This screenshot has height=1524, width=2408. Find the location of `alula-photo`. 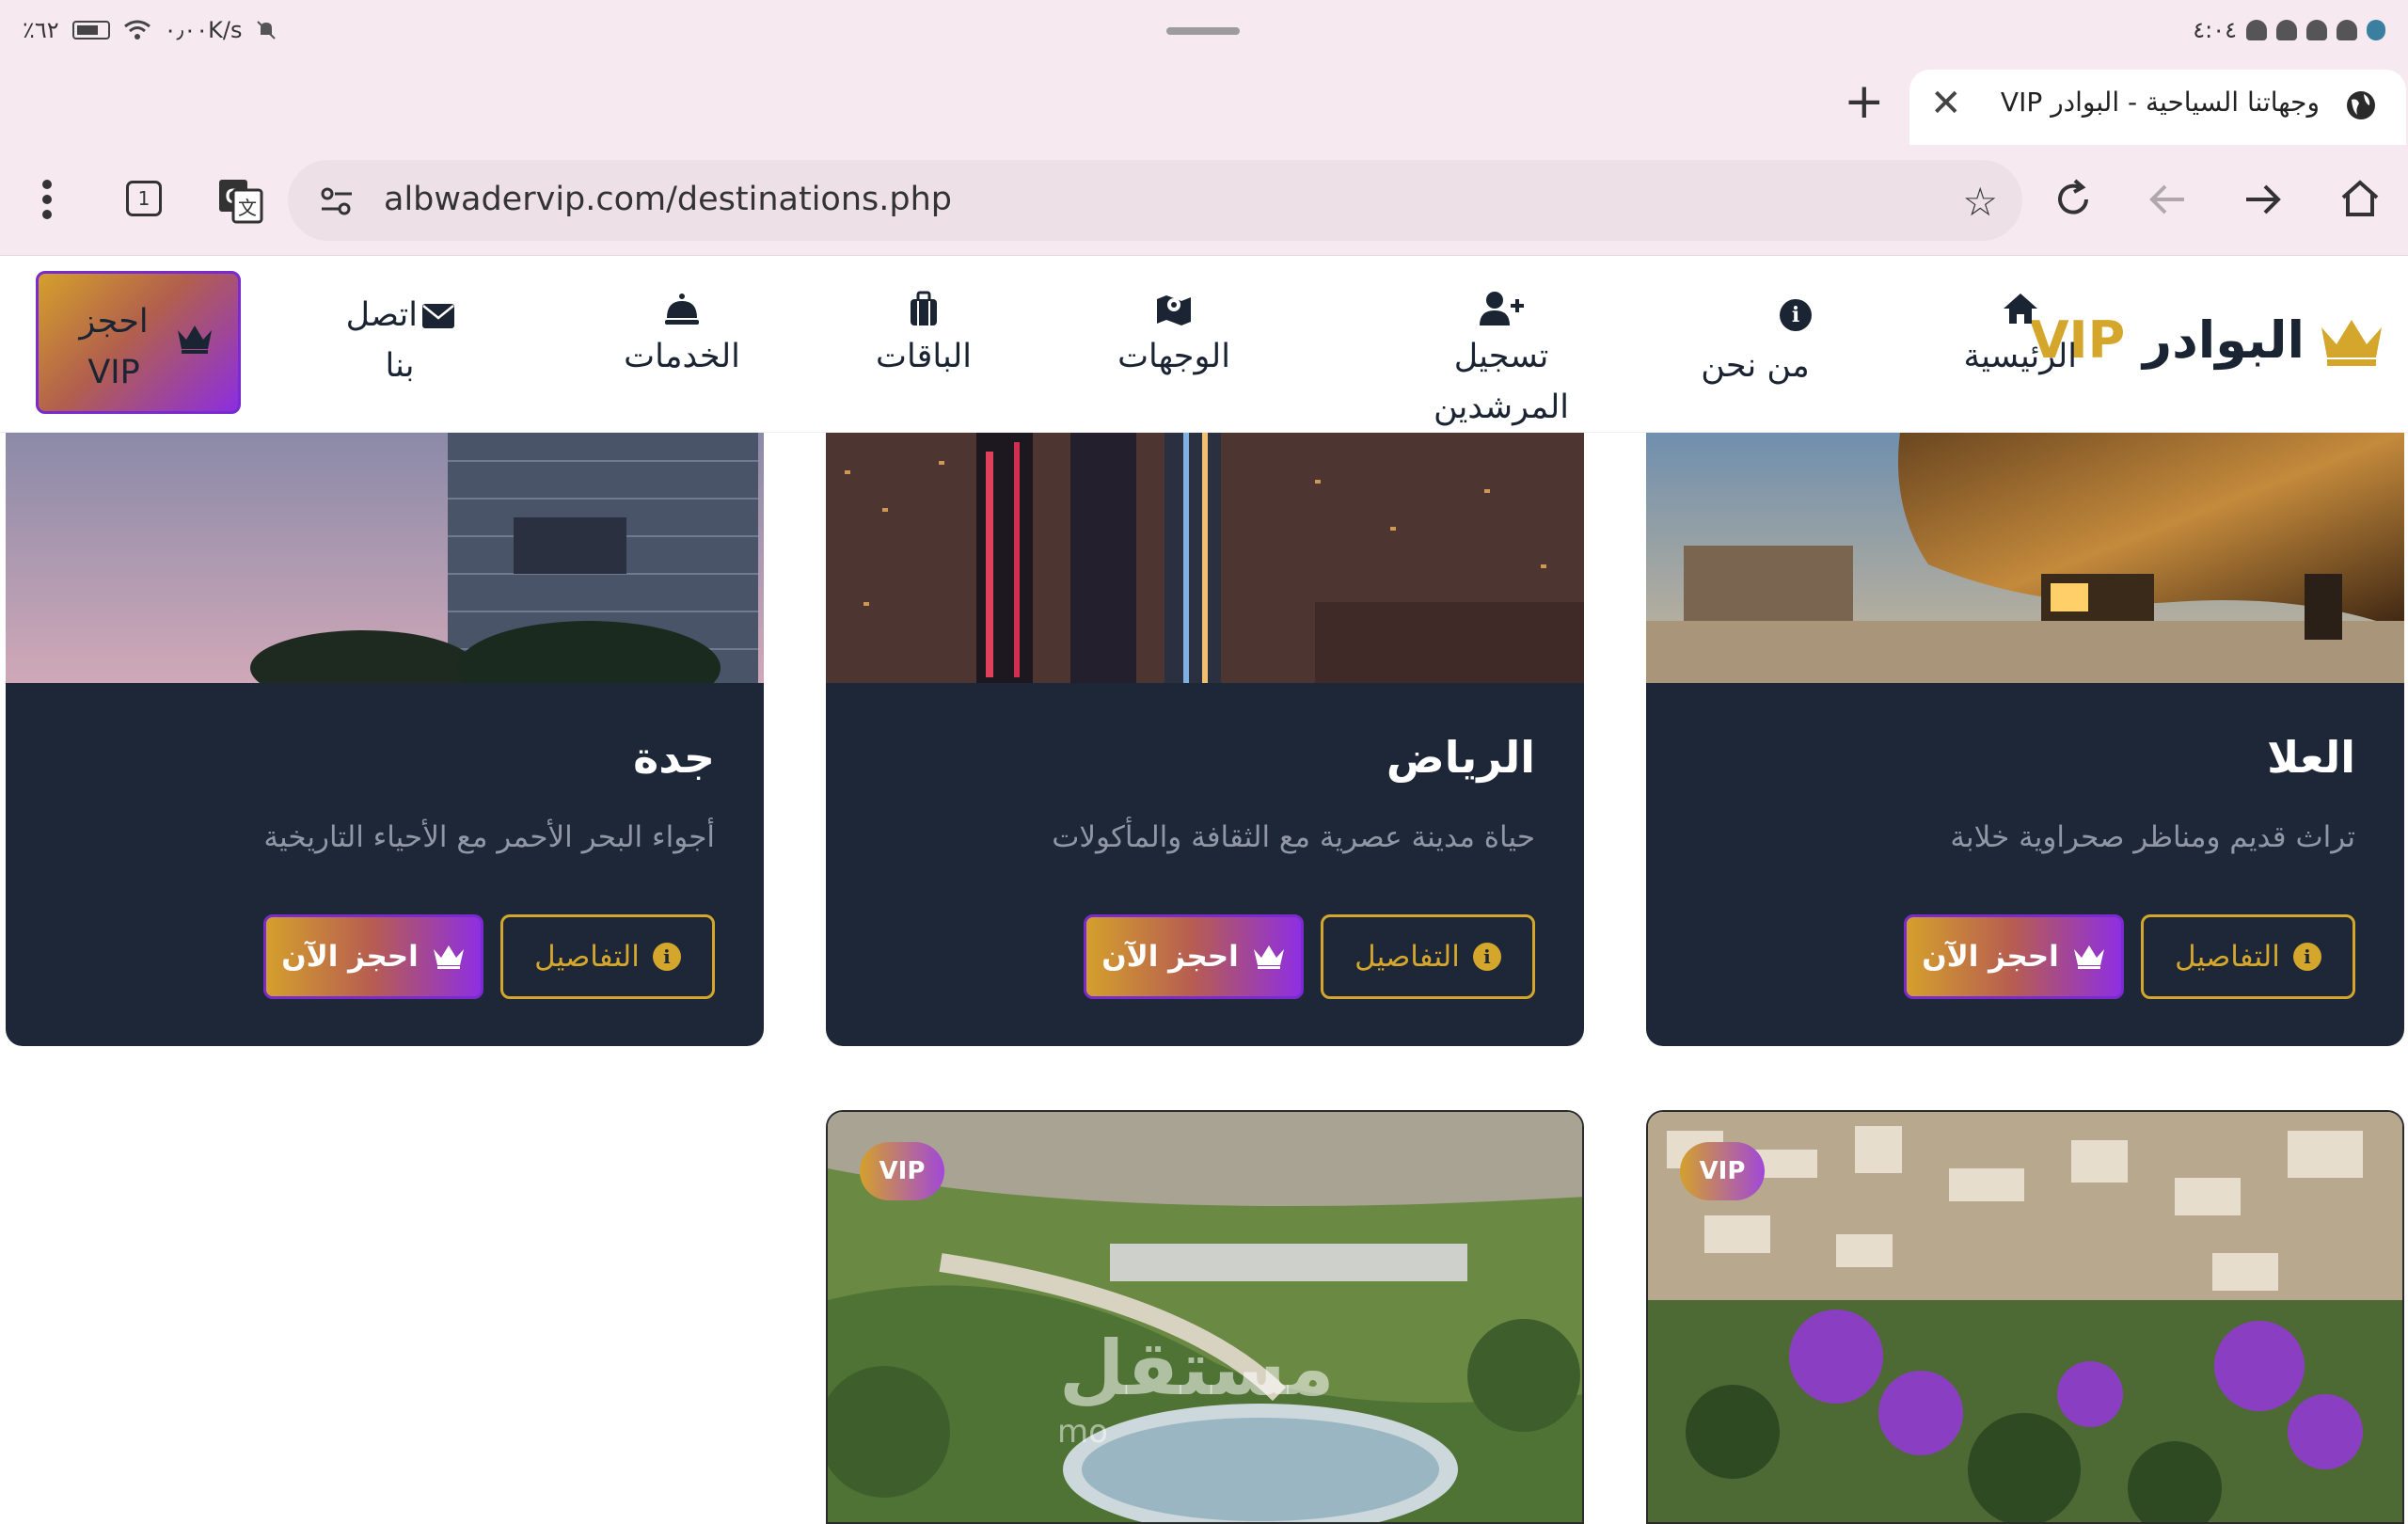

alula-photo is located at coordinates (2025, 558).